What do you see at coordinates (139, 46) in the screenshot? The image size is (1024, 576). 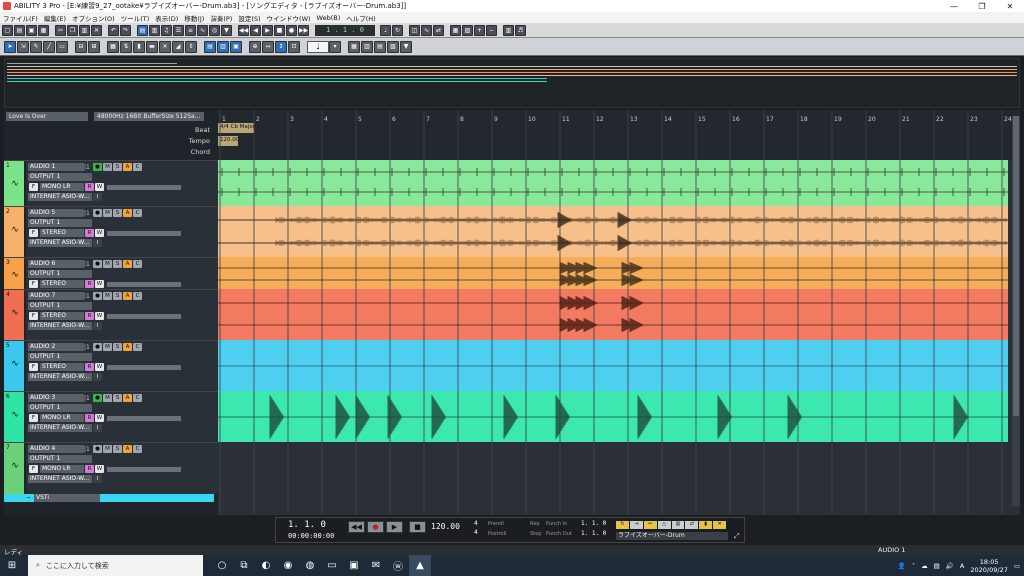 I see `velocity-icon: ▮` at bounding box center [139, 46].